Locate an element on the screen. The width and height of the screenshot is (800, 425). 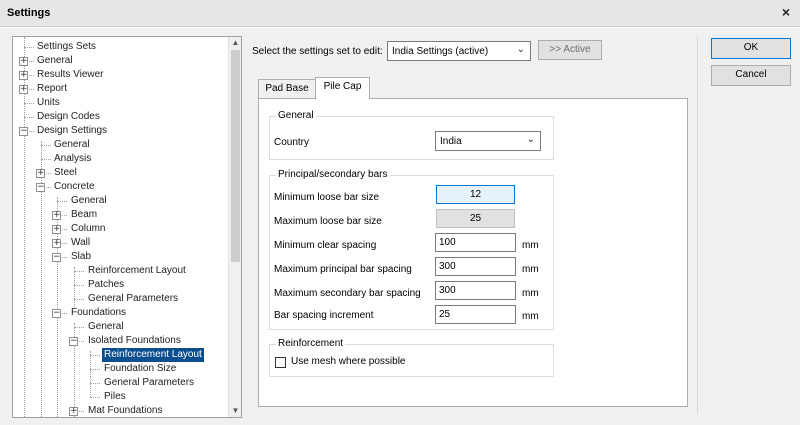
tree-item-label: Foundations is located at coordinates (98, 313).